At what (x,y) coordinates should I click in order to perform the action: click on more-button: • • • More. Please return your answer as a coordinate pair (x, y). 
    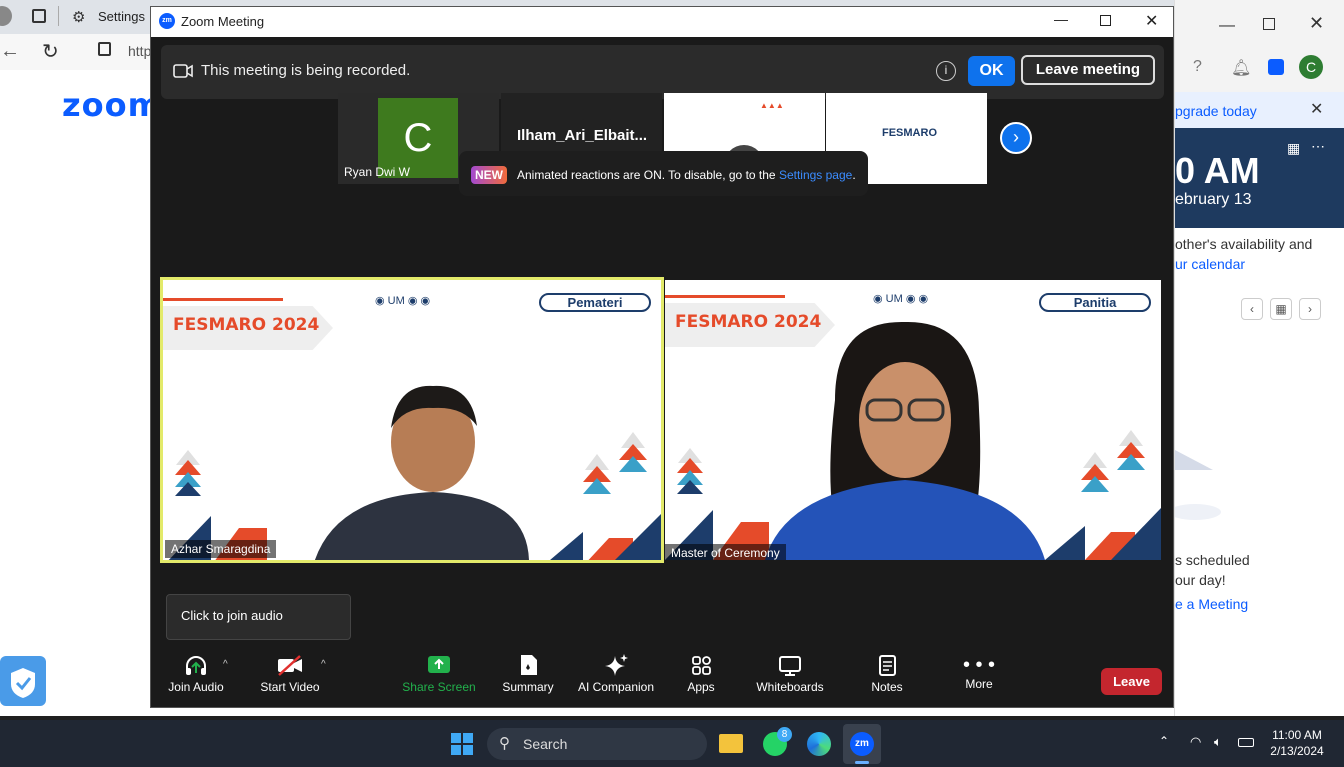
    Looking at the image, I should click on (979, 672).